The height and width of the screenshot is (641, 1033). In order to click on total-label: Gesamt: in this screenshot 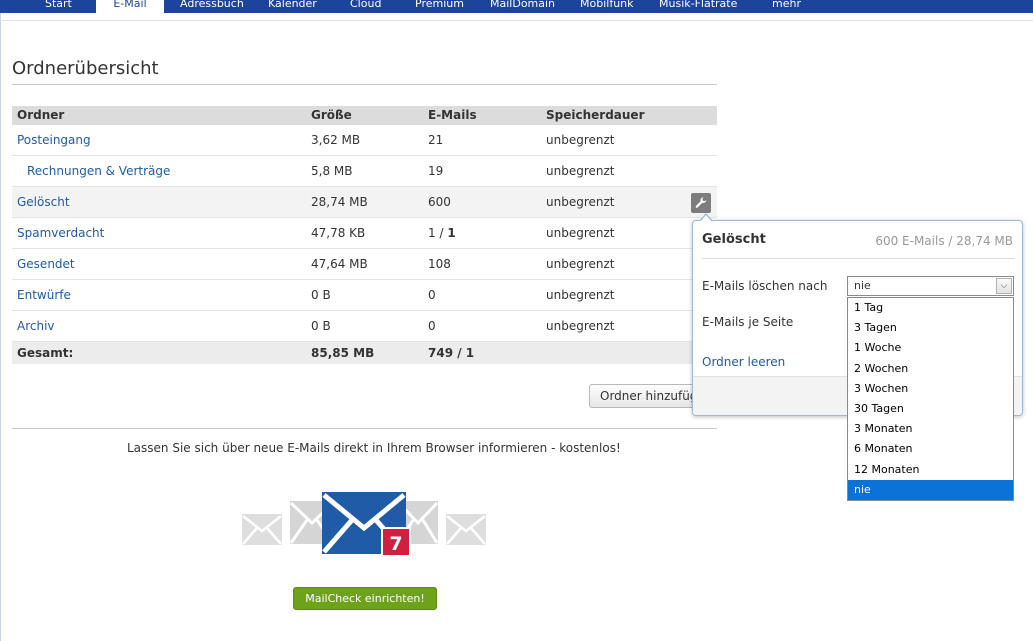, I will do `click(45, 353)`.